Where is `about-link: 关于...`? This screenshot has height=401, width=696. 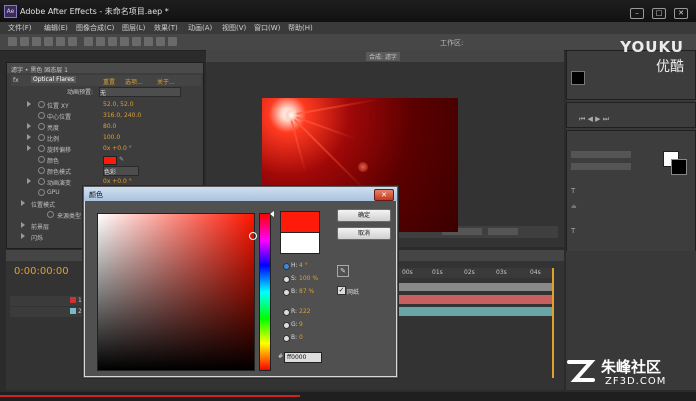 about-link: 关于... is located at coordinates (166, 81).